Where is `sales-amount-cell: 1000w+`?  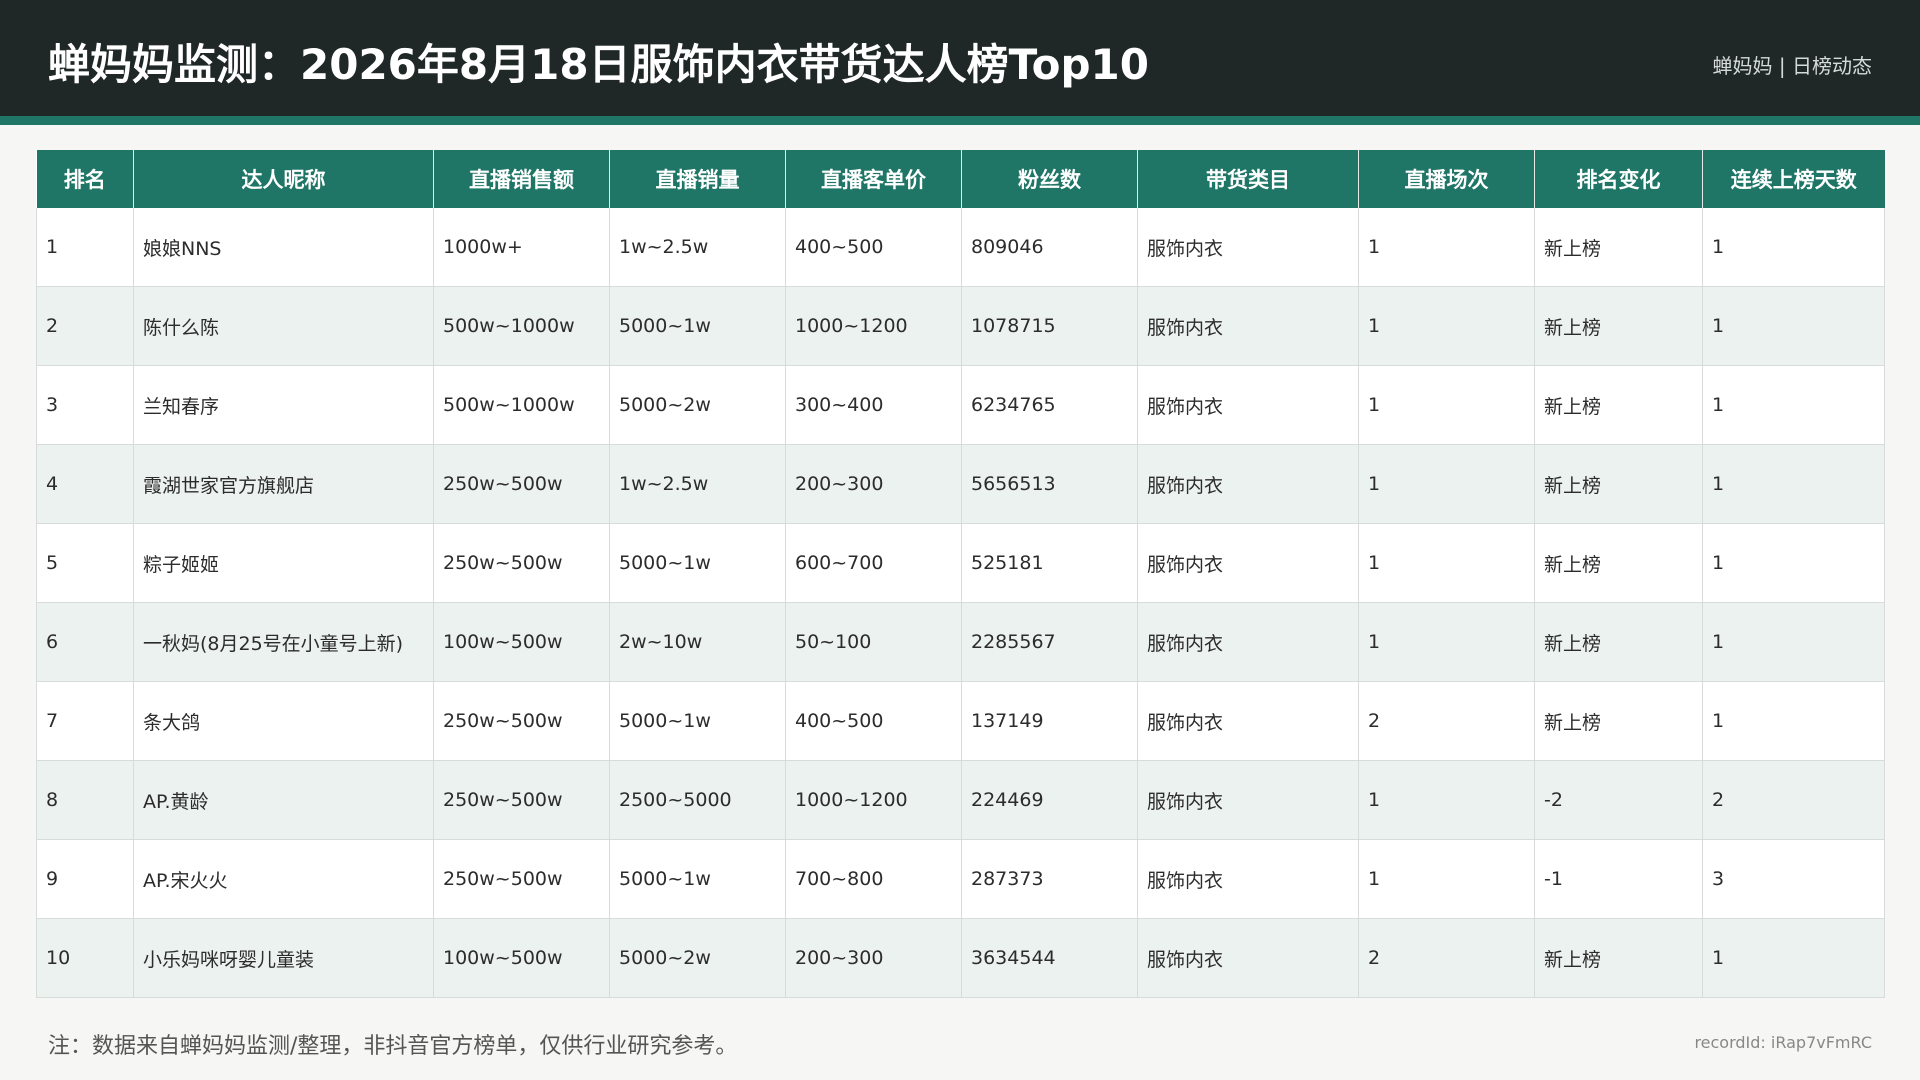
sales-amount-cell: 1000w+ is located at coordinates (521, 247).